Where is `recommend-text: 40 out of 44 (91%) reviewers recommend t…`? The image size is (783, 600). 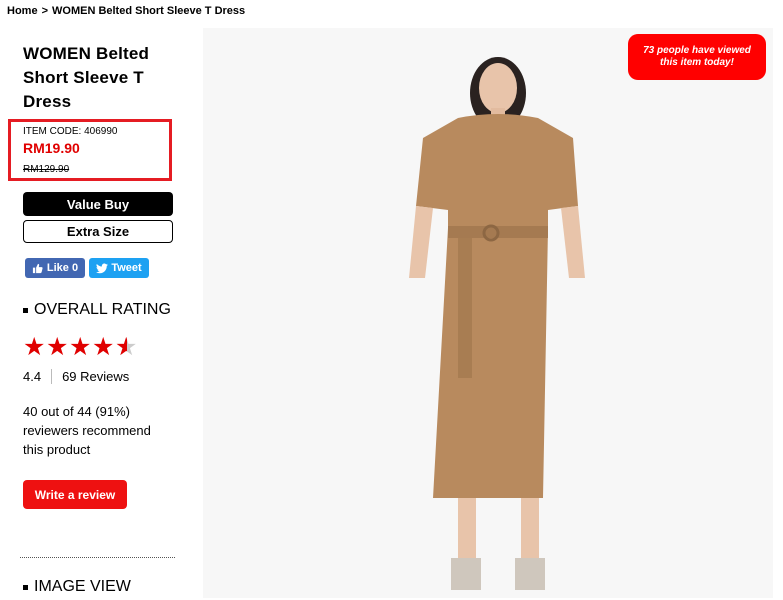
recommend-text: 40 out of 44 (91%) reviewers recommend t… is located at coordinates (87, 430).